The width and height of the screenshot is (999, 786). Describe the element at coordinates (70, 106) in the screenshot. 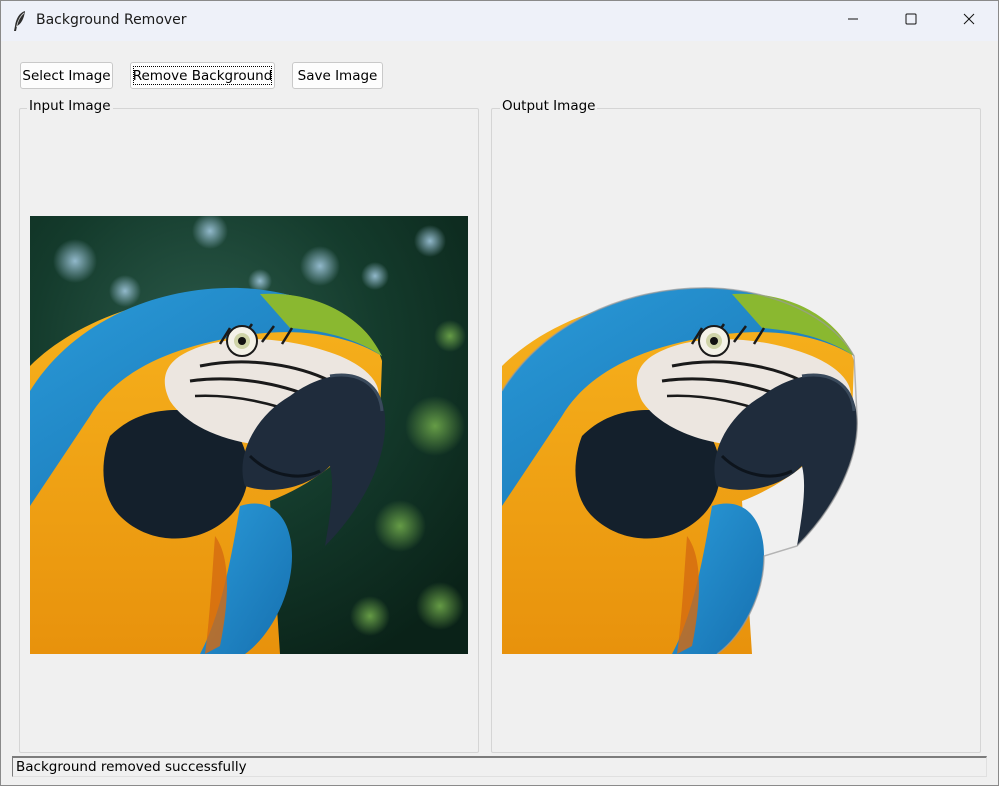

I see `input-image-label: Input Image` at that location.